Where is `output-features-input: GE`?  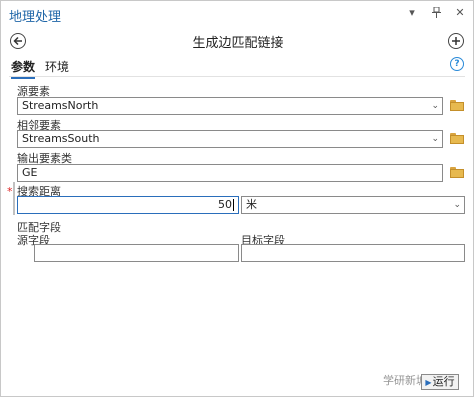
output-features-input: GE is located at coordinates (230, 173).